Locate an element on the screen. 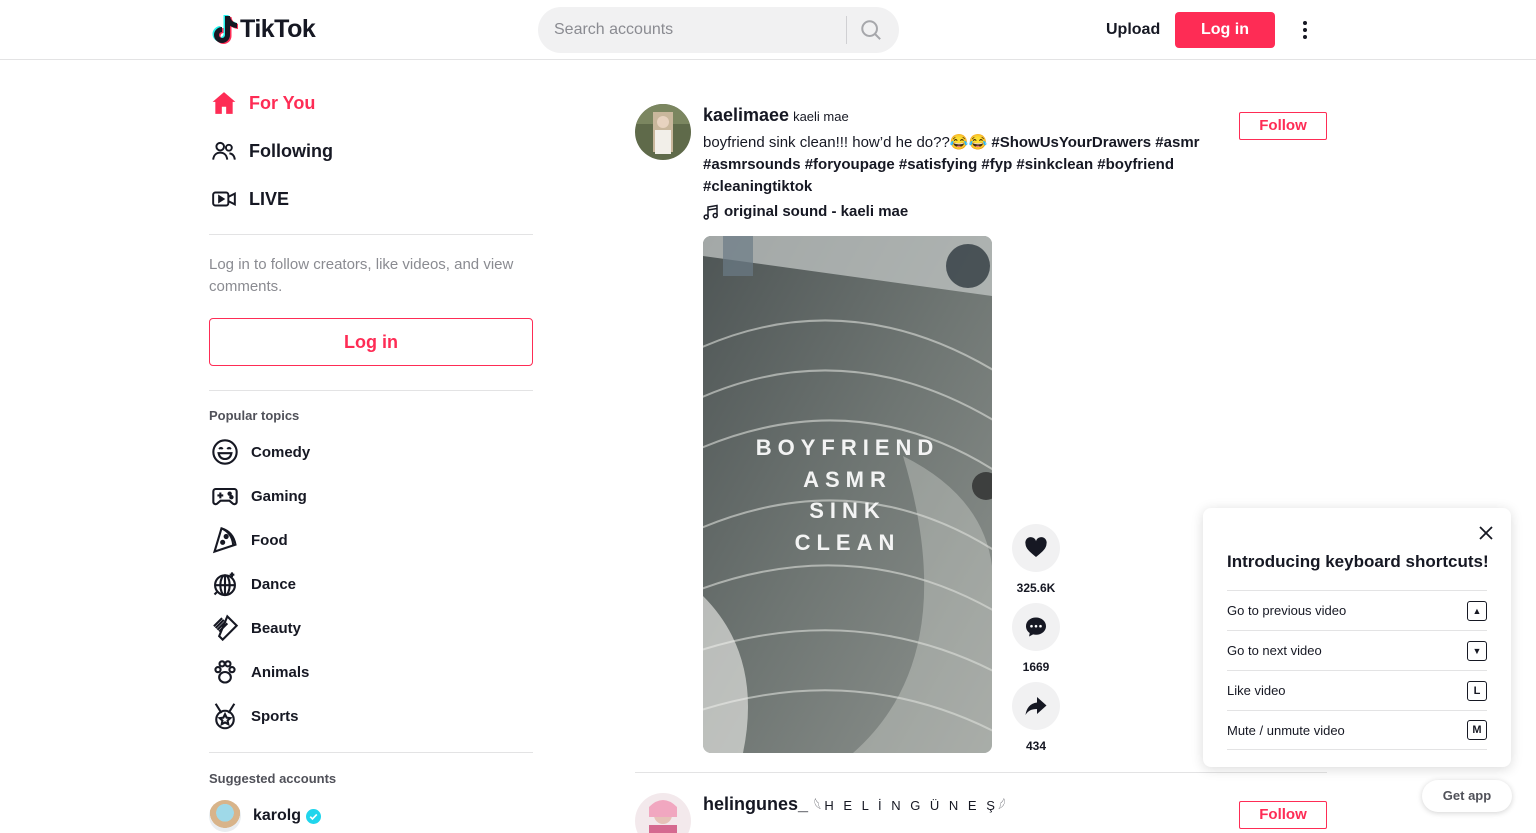  tiktok-note-icon is located at coordinates (225, 29).